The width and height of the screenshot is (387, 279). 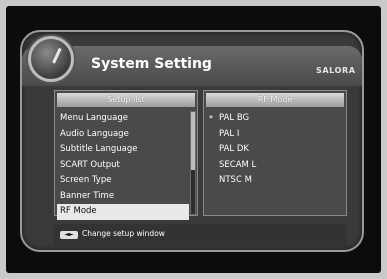 What do you see at coordinates (123, 212) in the screenshot?
I see `setup-item-rf-mode: RF Mode` at bounding box center [123, 212].